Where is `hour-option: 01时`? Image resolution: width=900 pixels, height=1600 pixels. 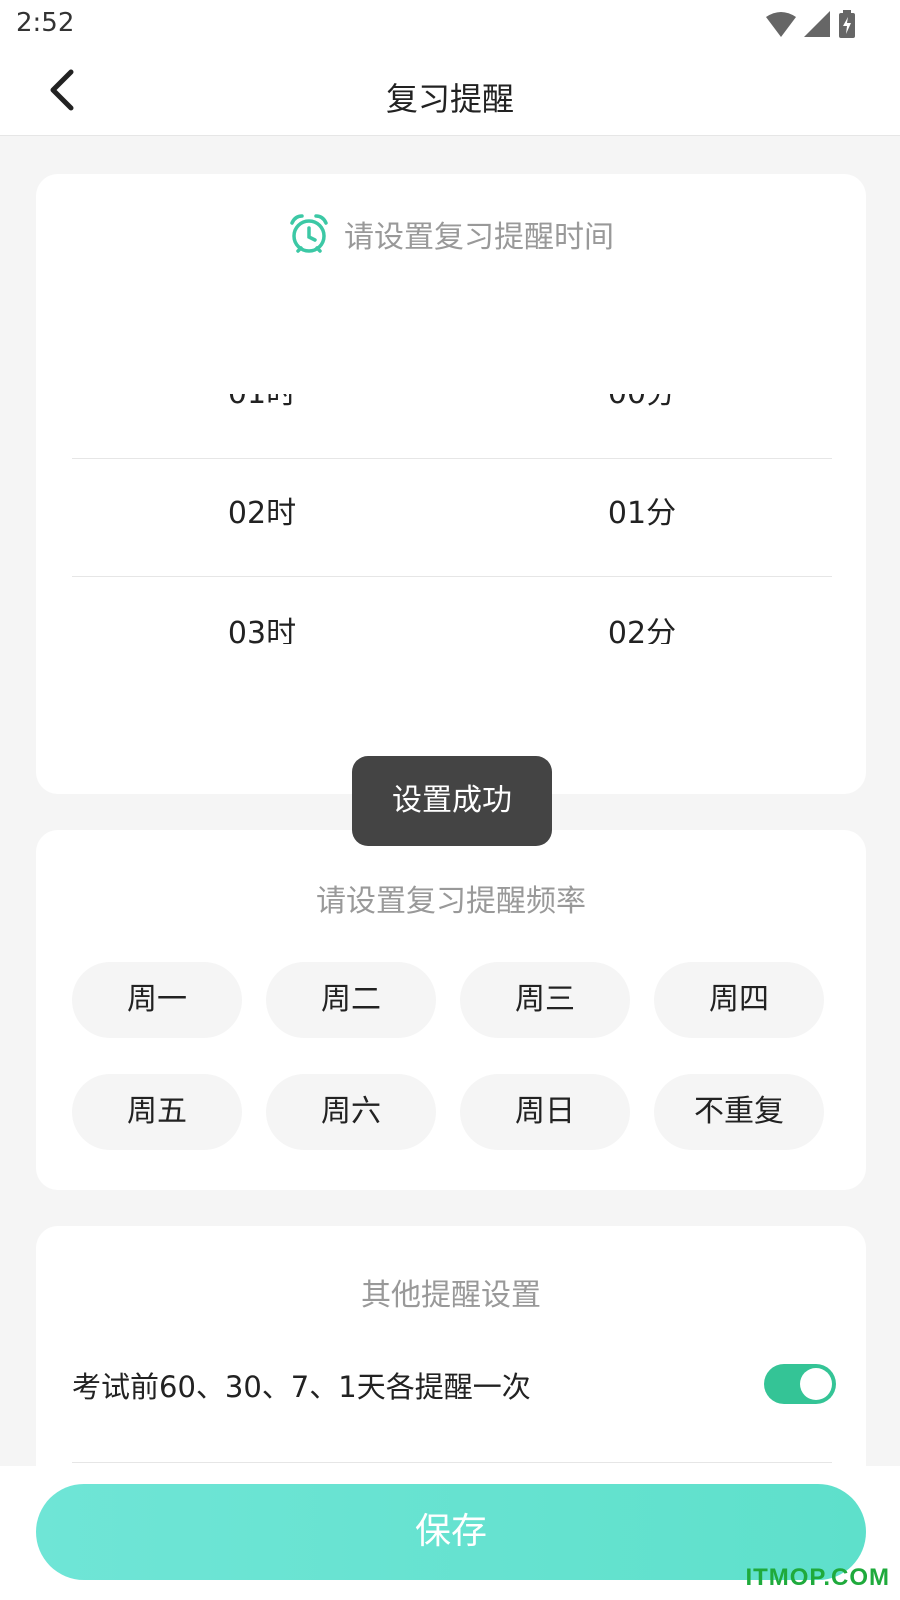 hour-option: 01时 is located at coordinates (262, 424).